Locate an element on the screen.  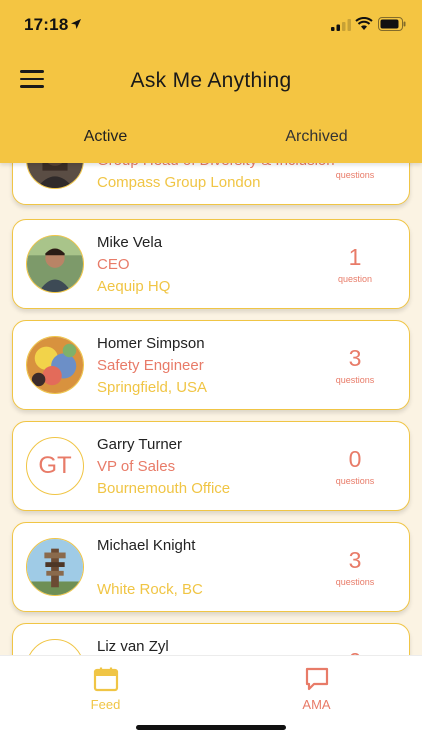
card-name: Mike Vela is located at coordinates (130, 242).